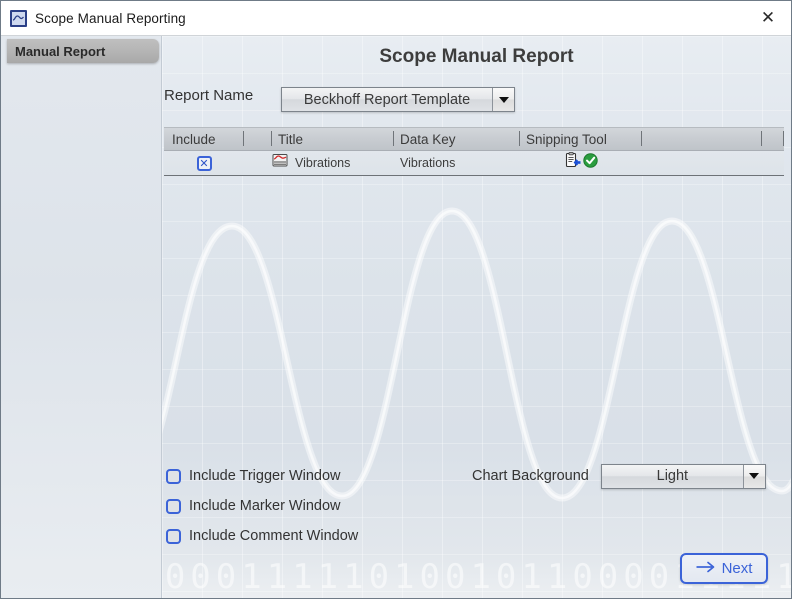  Describe the element at coordinates (265, 506) in the screenshot. I see `include-marker-window-label: Include Marker Window` at that location.